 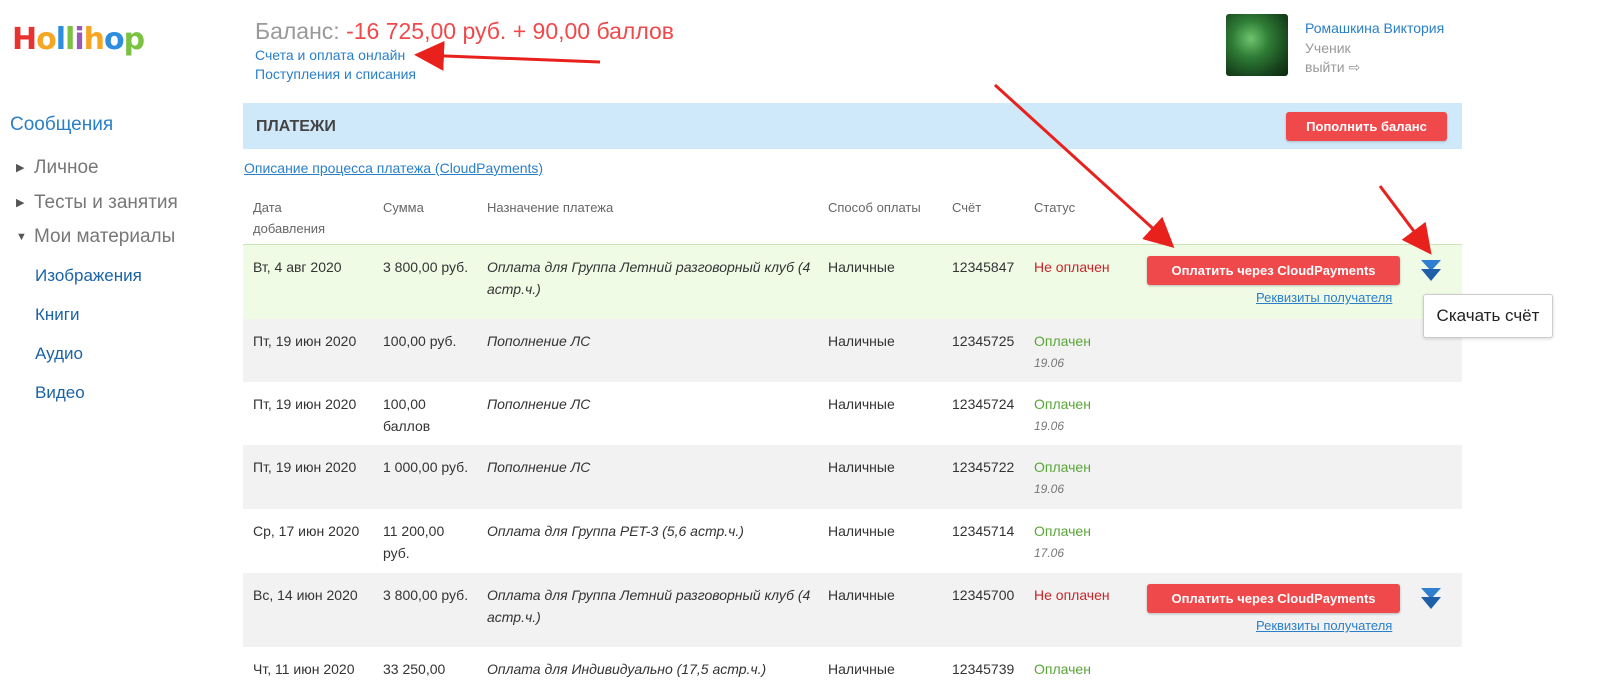 I want to click on cell-amount: 3 800,00 руб., so click(x=426, y=595).